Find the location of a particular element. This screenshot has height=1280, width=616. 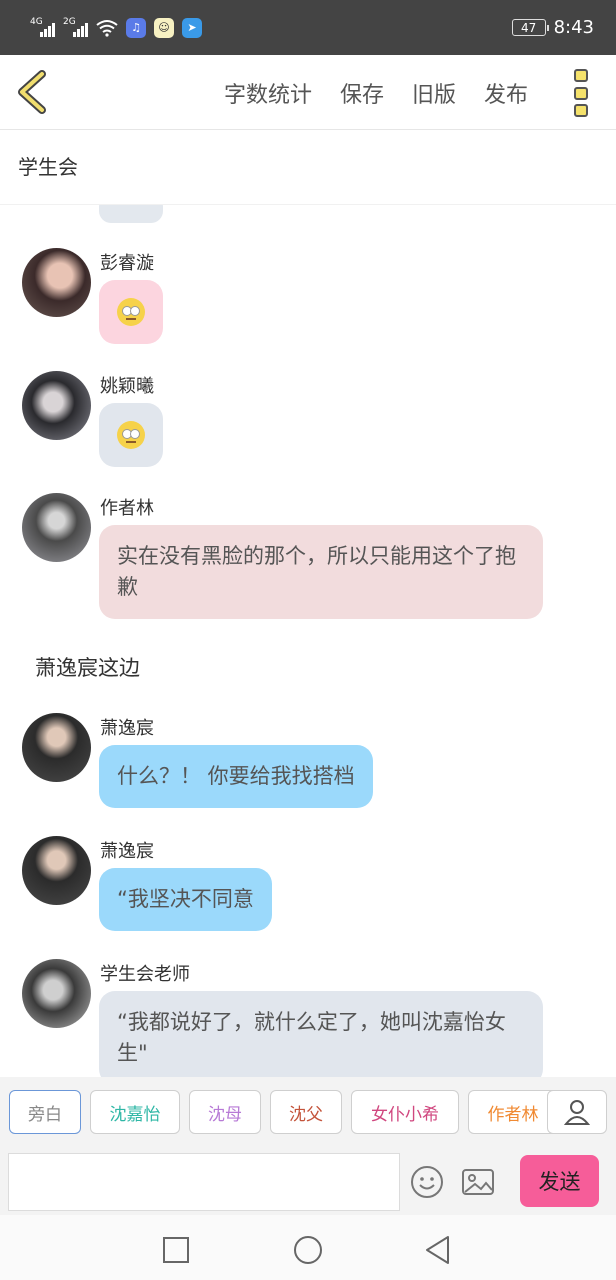

word-count-button: 字数统计 is located at coordinates (268, 93).